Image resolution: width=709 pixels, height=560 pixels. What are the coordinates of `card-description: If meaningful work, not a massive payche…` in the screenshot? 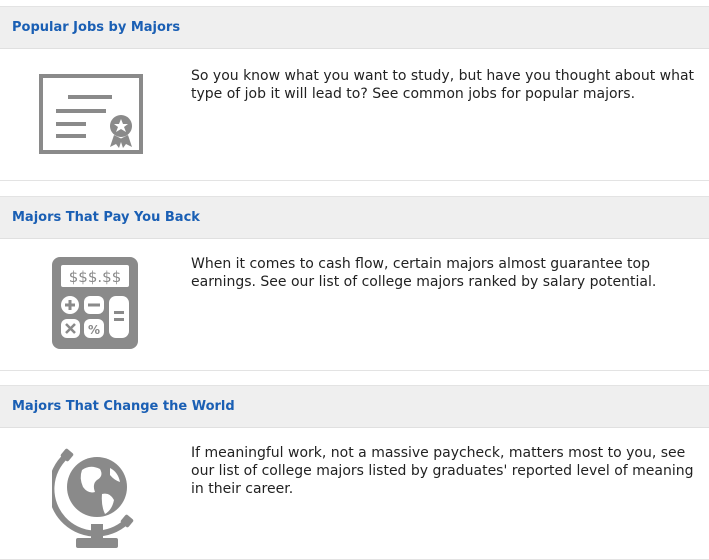 It's located at (442, 471).